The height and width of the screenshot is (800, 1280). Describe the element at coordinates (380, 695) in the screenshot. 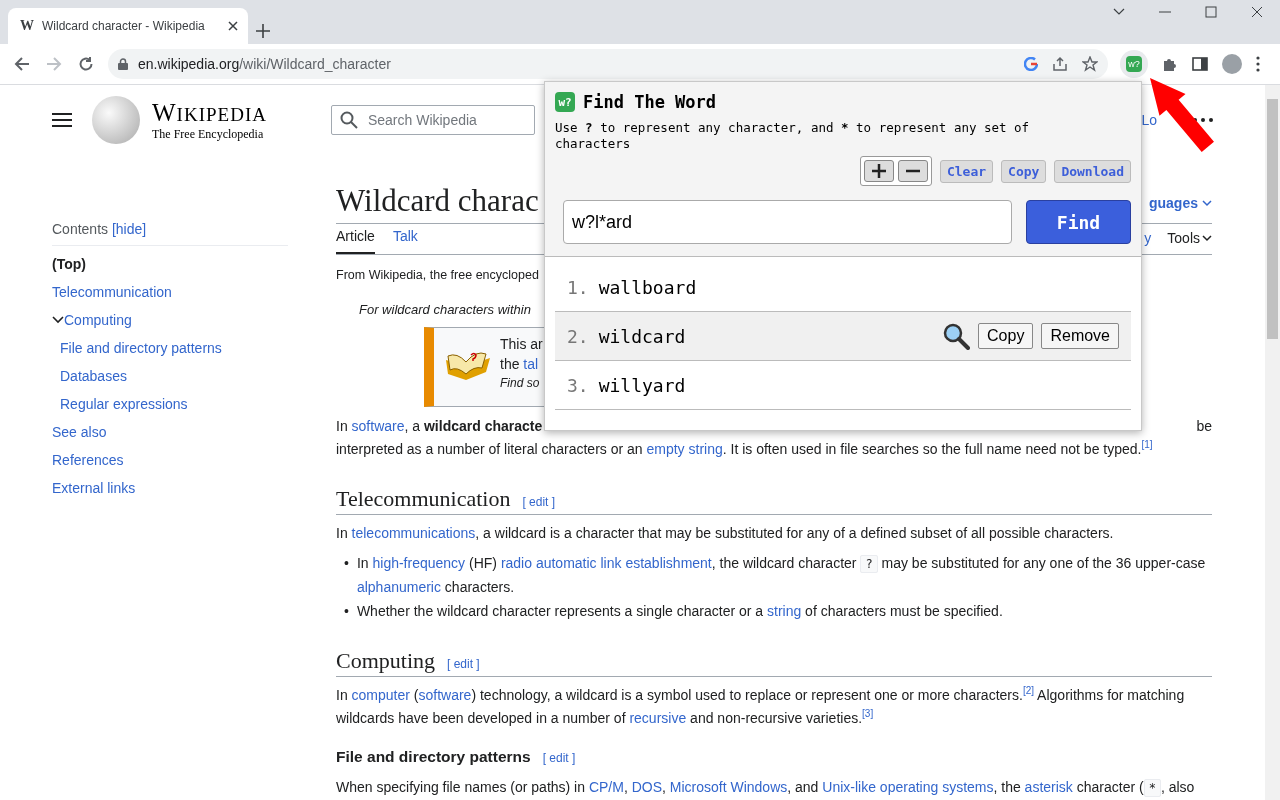

I see `article-link: computer` at that location.